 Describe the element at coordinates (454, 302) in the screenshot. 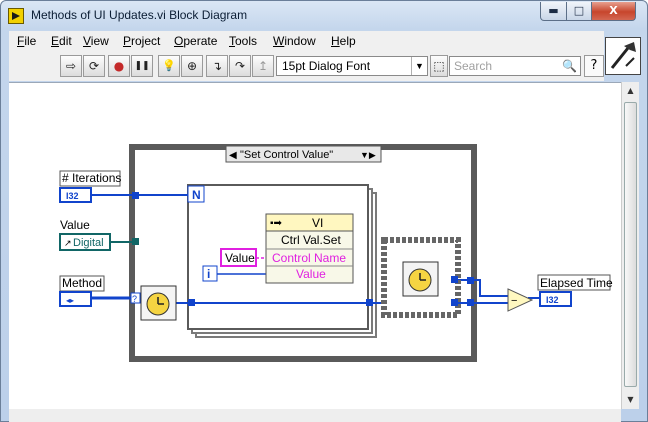

I see `sequence-pass-tunnel` at that location.